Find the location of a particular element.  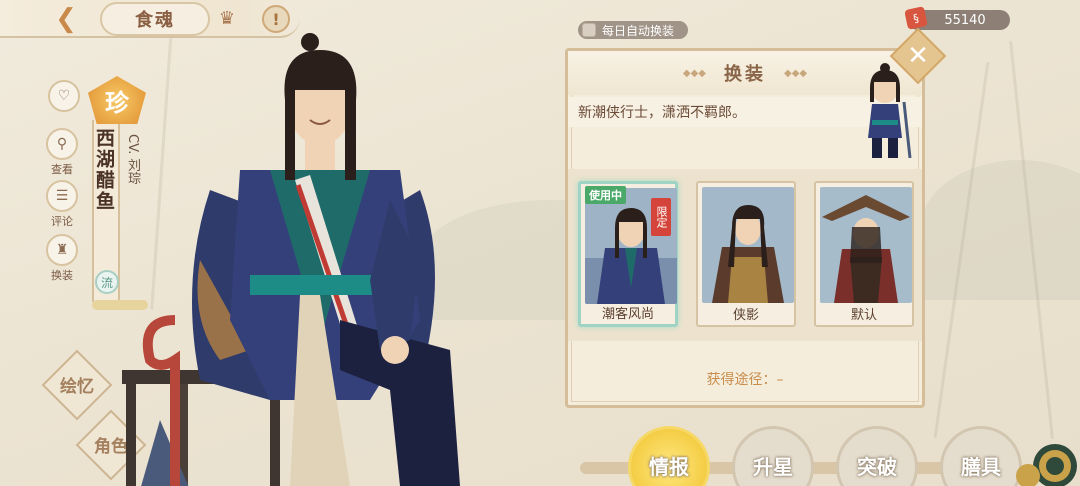

element-badge: 流 is located at coordinates (107, 282).